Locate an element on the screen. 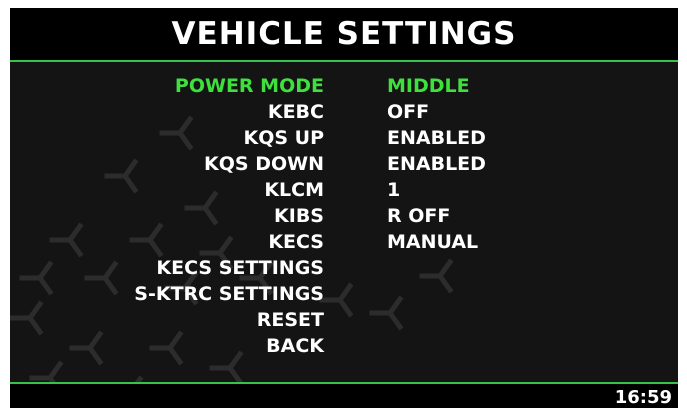 The height and width of the screenshot is (416, 687). menu-item-label: KEBC is located at coordinates (295, 112).